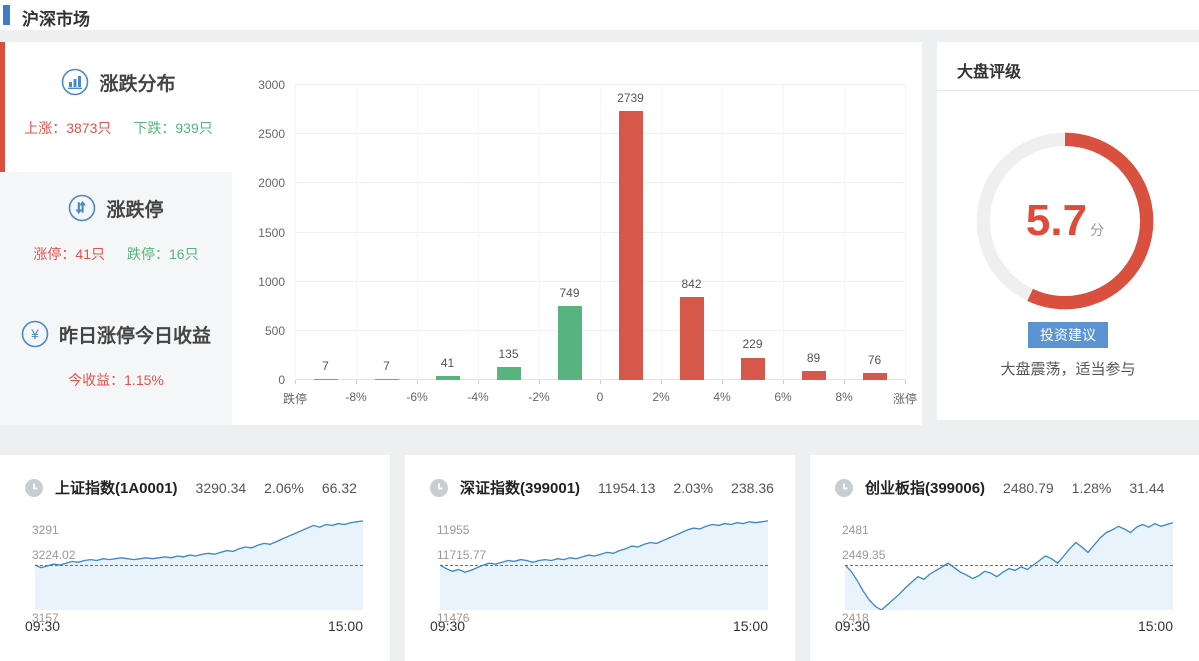 Image resolution: width=1199 pixels, height=661 pixels. Describe the element at coordinates (508, 353) in the screenshot. I see `bar-value-label: 135` at that location.